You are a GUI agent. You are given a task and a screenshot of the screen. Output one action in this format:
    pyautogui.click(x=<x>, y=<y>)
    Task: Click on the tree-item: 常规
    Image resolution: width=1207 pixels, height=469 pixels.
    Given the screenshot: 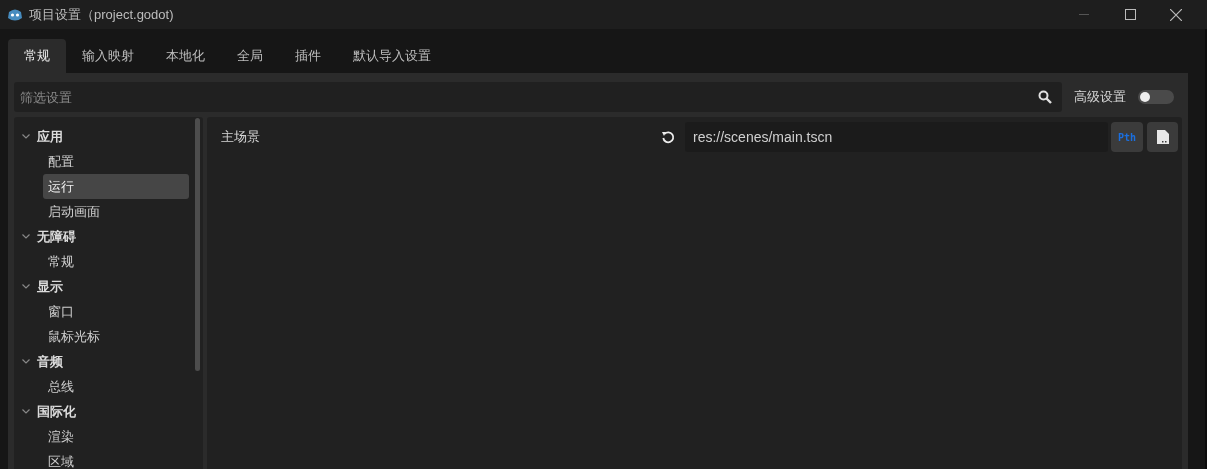 What is the action you would take?
    pyautogui.click(x=116, y=261)
    